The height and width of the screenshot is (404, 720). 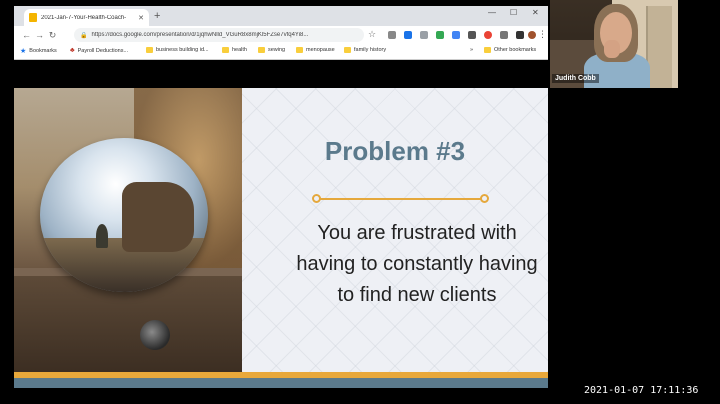 What do you see at coordinates (575, 78) in the screenshot?
I see `participant-name: Judith Cobb` at bounding box center [575, 78].